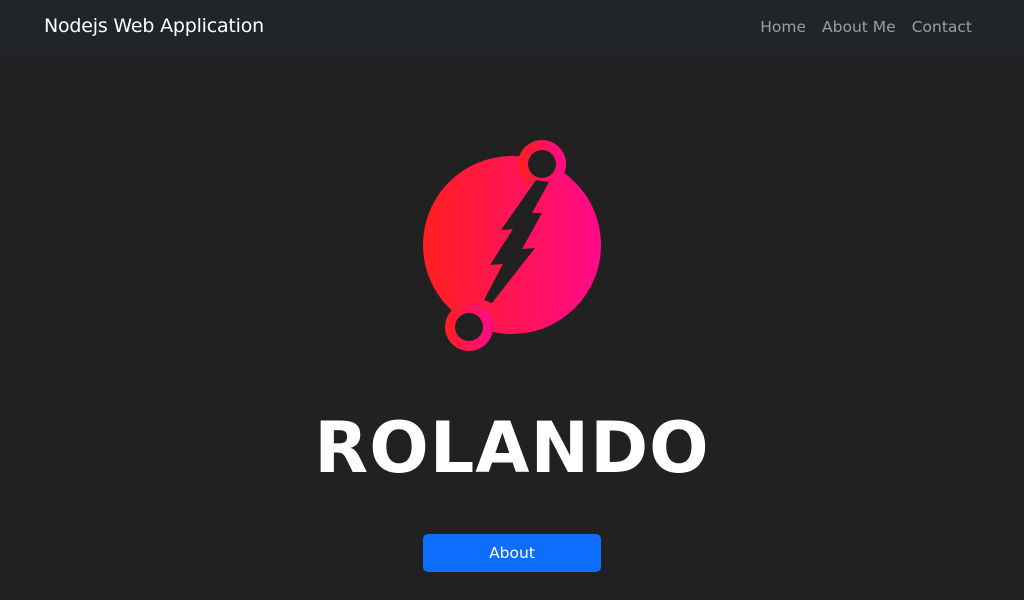 This screenshot has height=600, width=1024. Describe the element at coordinates (783, 27) in the screenshot. I see `nav-link-home: Home` at that location.